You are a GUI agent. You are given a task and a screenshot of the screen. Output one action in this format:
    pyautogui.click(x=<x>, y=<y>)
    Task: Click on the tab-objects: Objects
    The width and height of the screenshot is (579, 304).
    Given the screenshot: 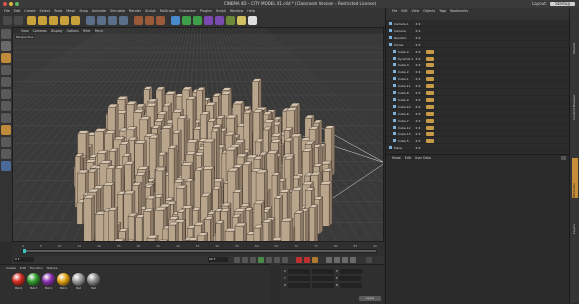 What is the action you would take?
    pyautogui.click(x=575, y=34)
    